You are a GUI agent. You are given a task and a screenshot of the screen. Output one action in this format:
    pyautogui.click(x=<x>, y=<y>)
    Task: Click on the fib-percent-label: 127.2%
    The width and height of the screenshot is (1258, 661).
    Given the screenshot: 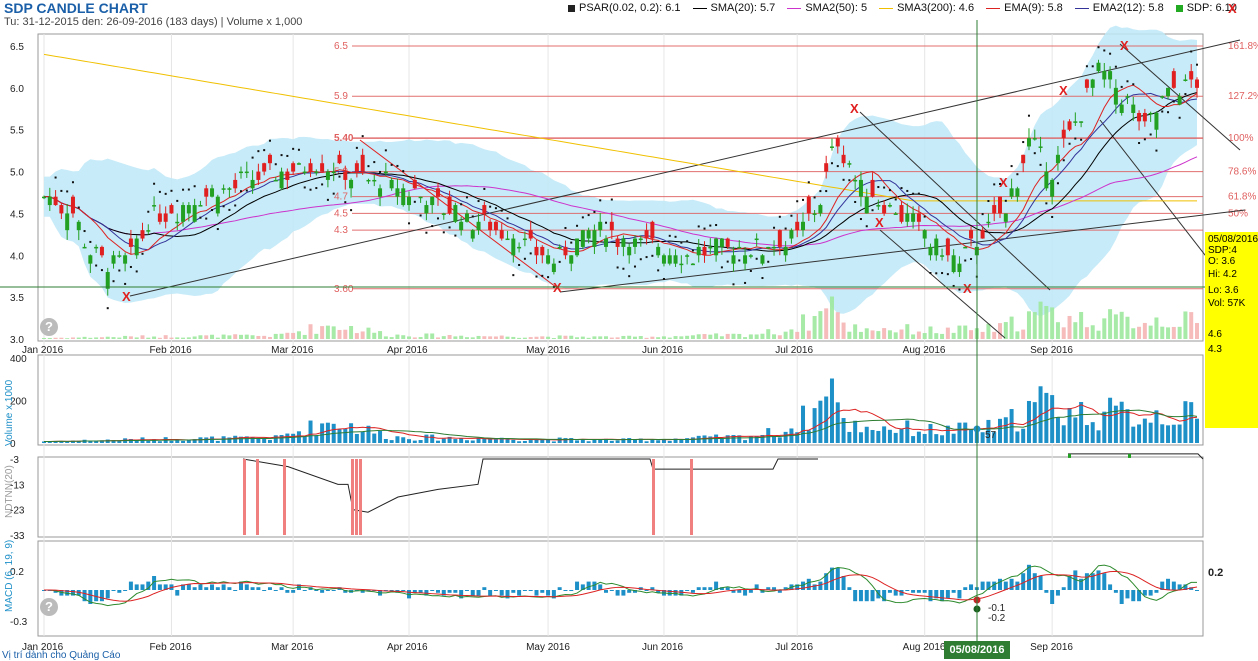 What is the action you would take?
    pyautogui.click(x=1243, y=96)
    